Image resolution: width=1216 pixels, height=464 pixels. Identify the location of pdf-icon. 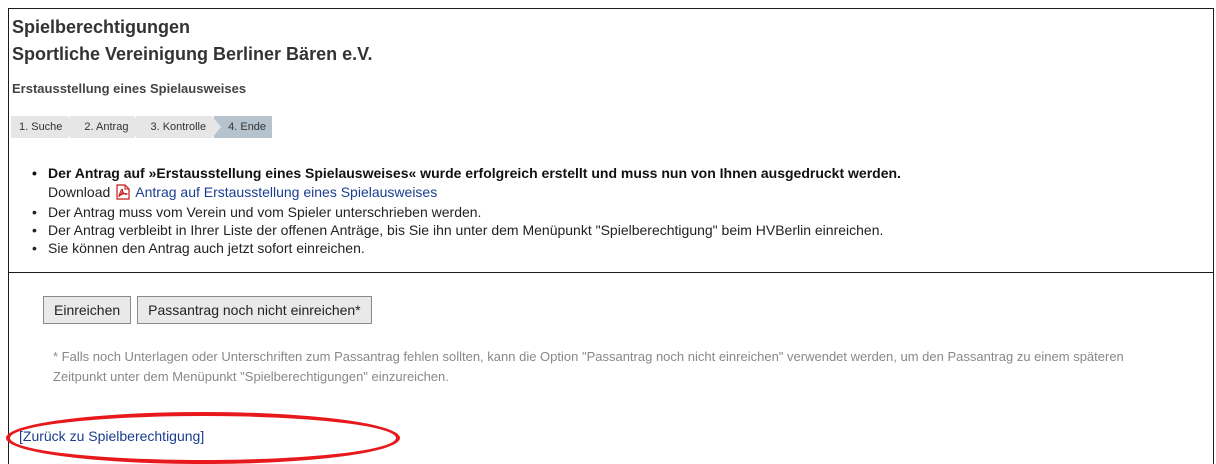
(123, 192).